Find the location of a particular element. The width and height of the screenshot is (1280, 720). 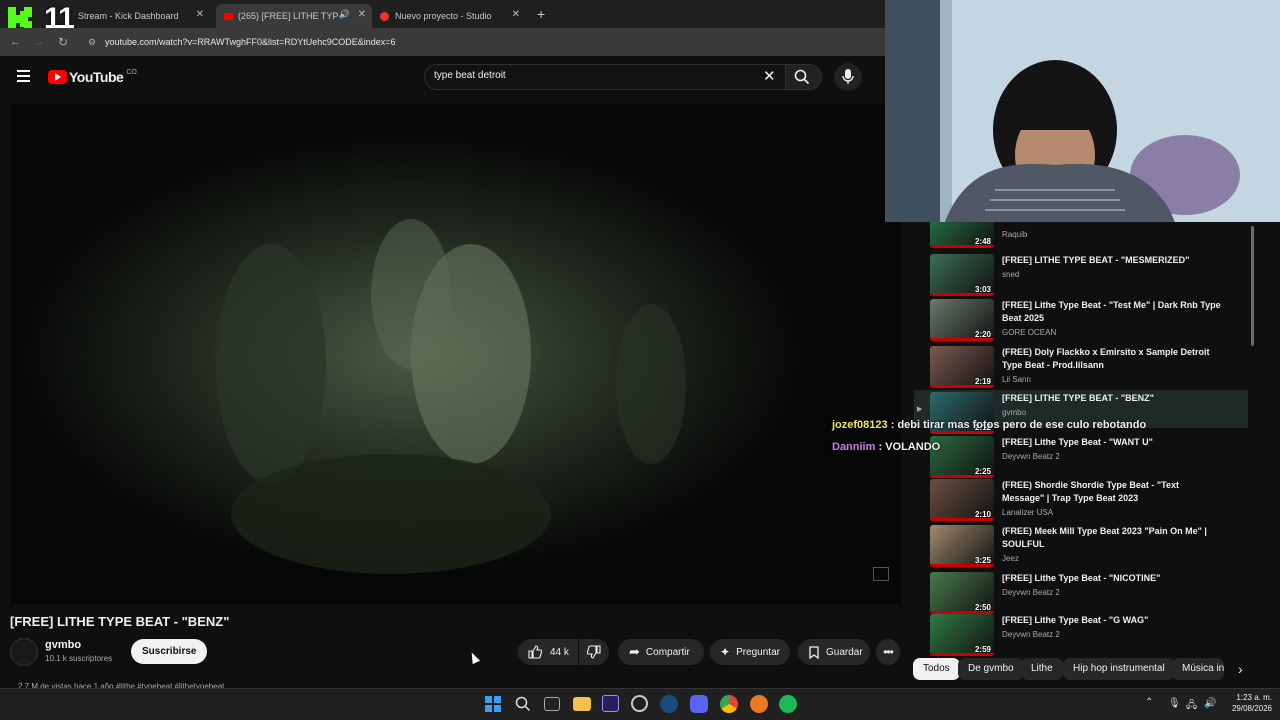

more-actions-button: ••• is located at coordinates (888, 652).